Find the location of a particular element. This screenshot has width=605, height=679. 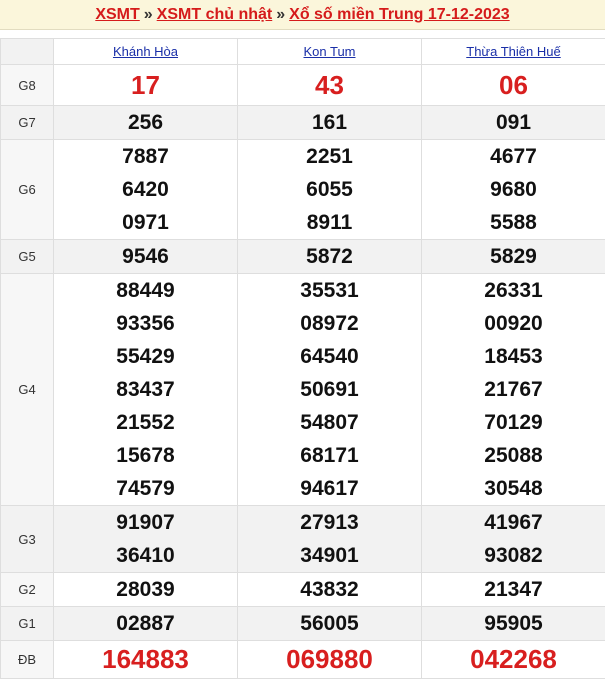

header-corner-cell is located at coordinates (27, 51).